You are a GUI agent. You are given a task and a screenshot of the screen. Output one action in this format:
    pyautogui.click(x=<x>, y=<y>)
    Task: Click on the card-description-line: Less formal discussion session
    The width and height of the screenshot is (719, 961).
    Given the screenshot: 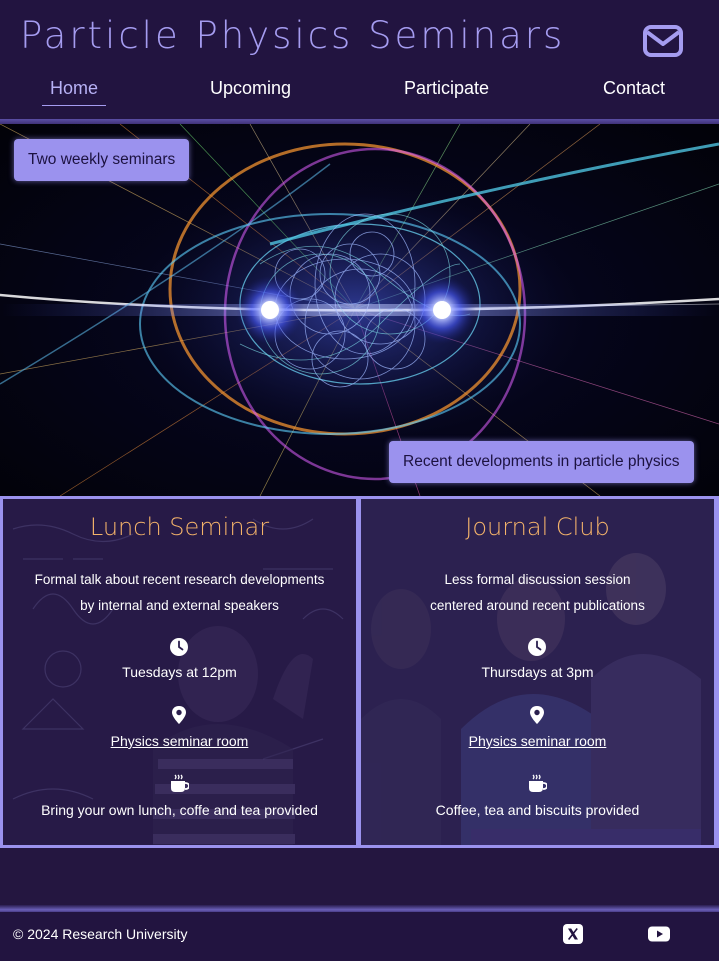 What is the action you would take?
    pyautogui.click(x=537, y=579)
    